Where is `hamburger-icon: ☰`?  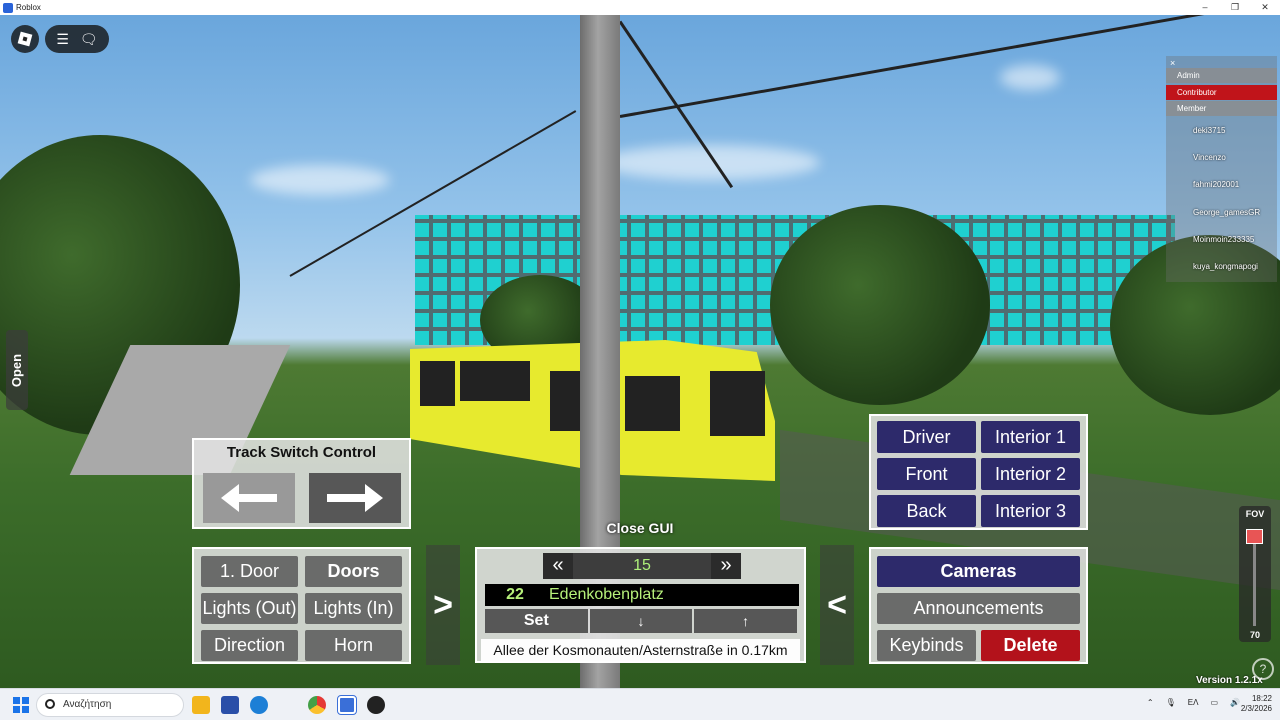 hamburger-icon: ☰ is located at coordinates (62, 39).